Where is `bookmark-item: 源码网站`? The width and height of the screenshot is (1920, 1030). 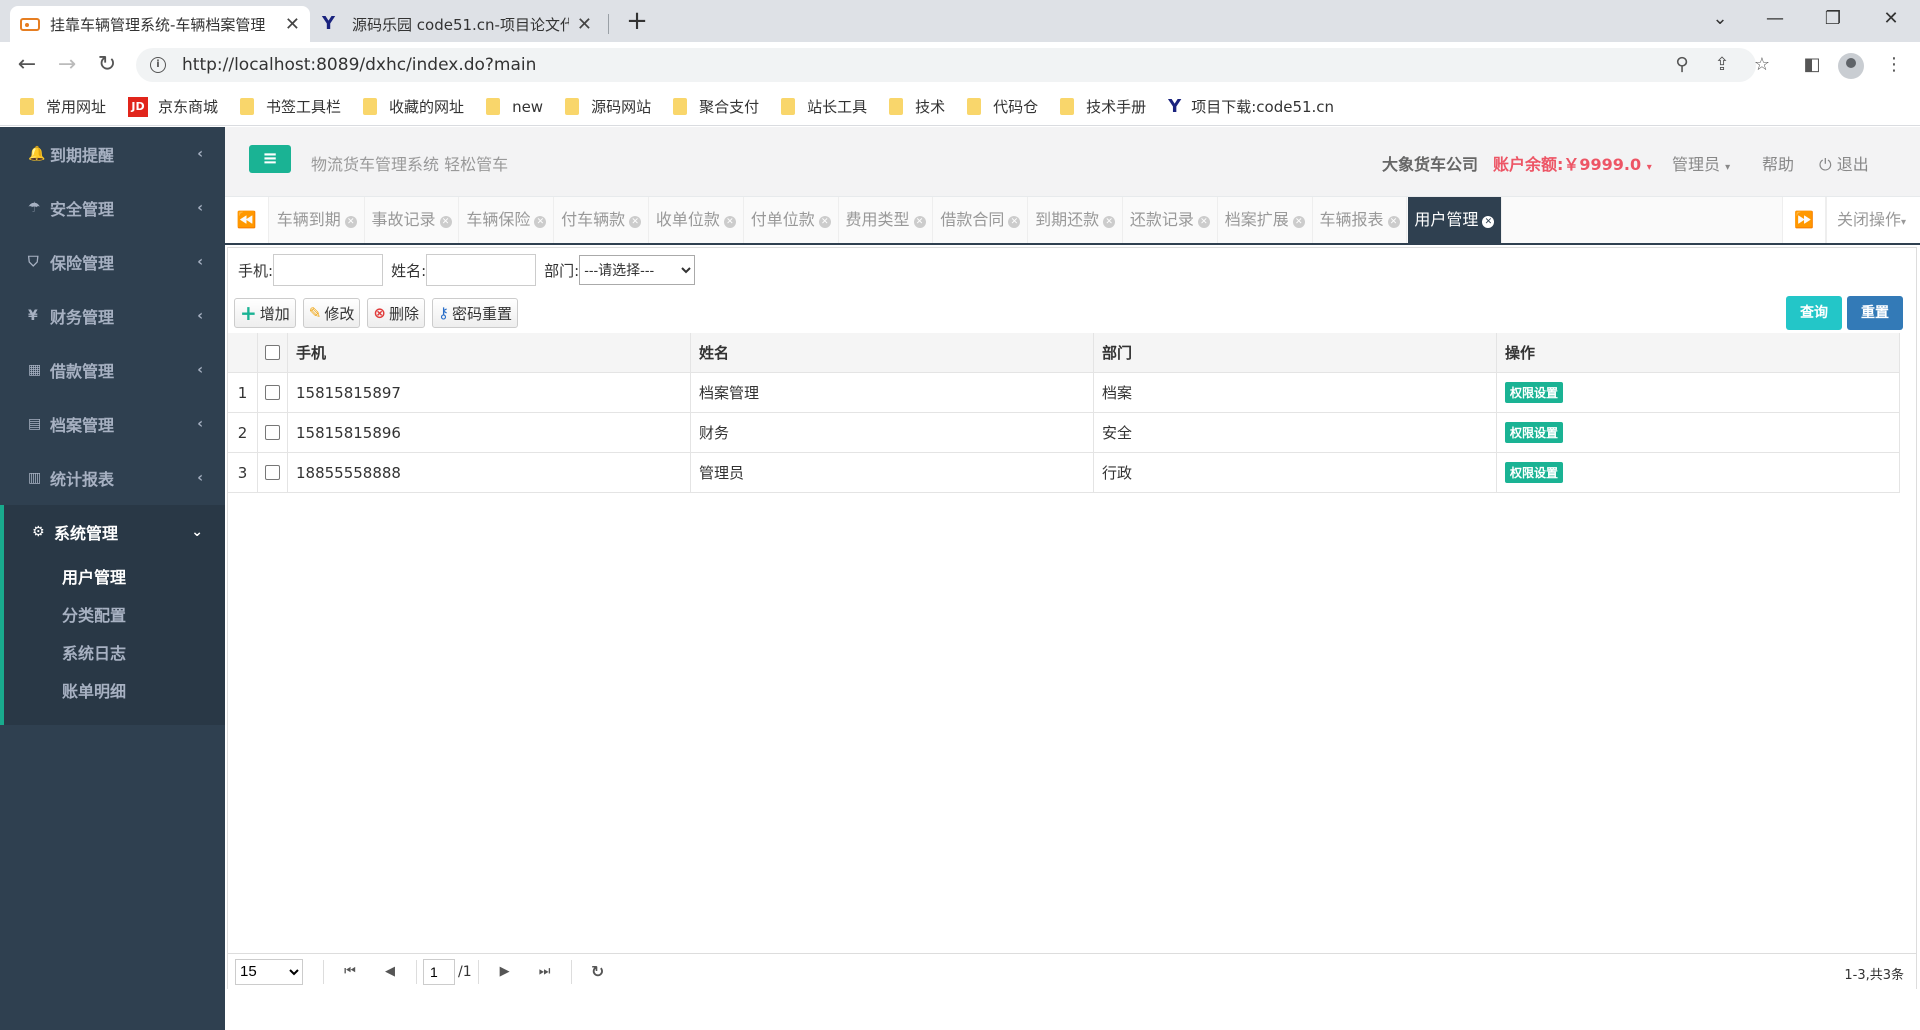
bookmark-item: 源码网站 is located at coordinates (608, 106).